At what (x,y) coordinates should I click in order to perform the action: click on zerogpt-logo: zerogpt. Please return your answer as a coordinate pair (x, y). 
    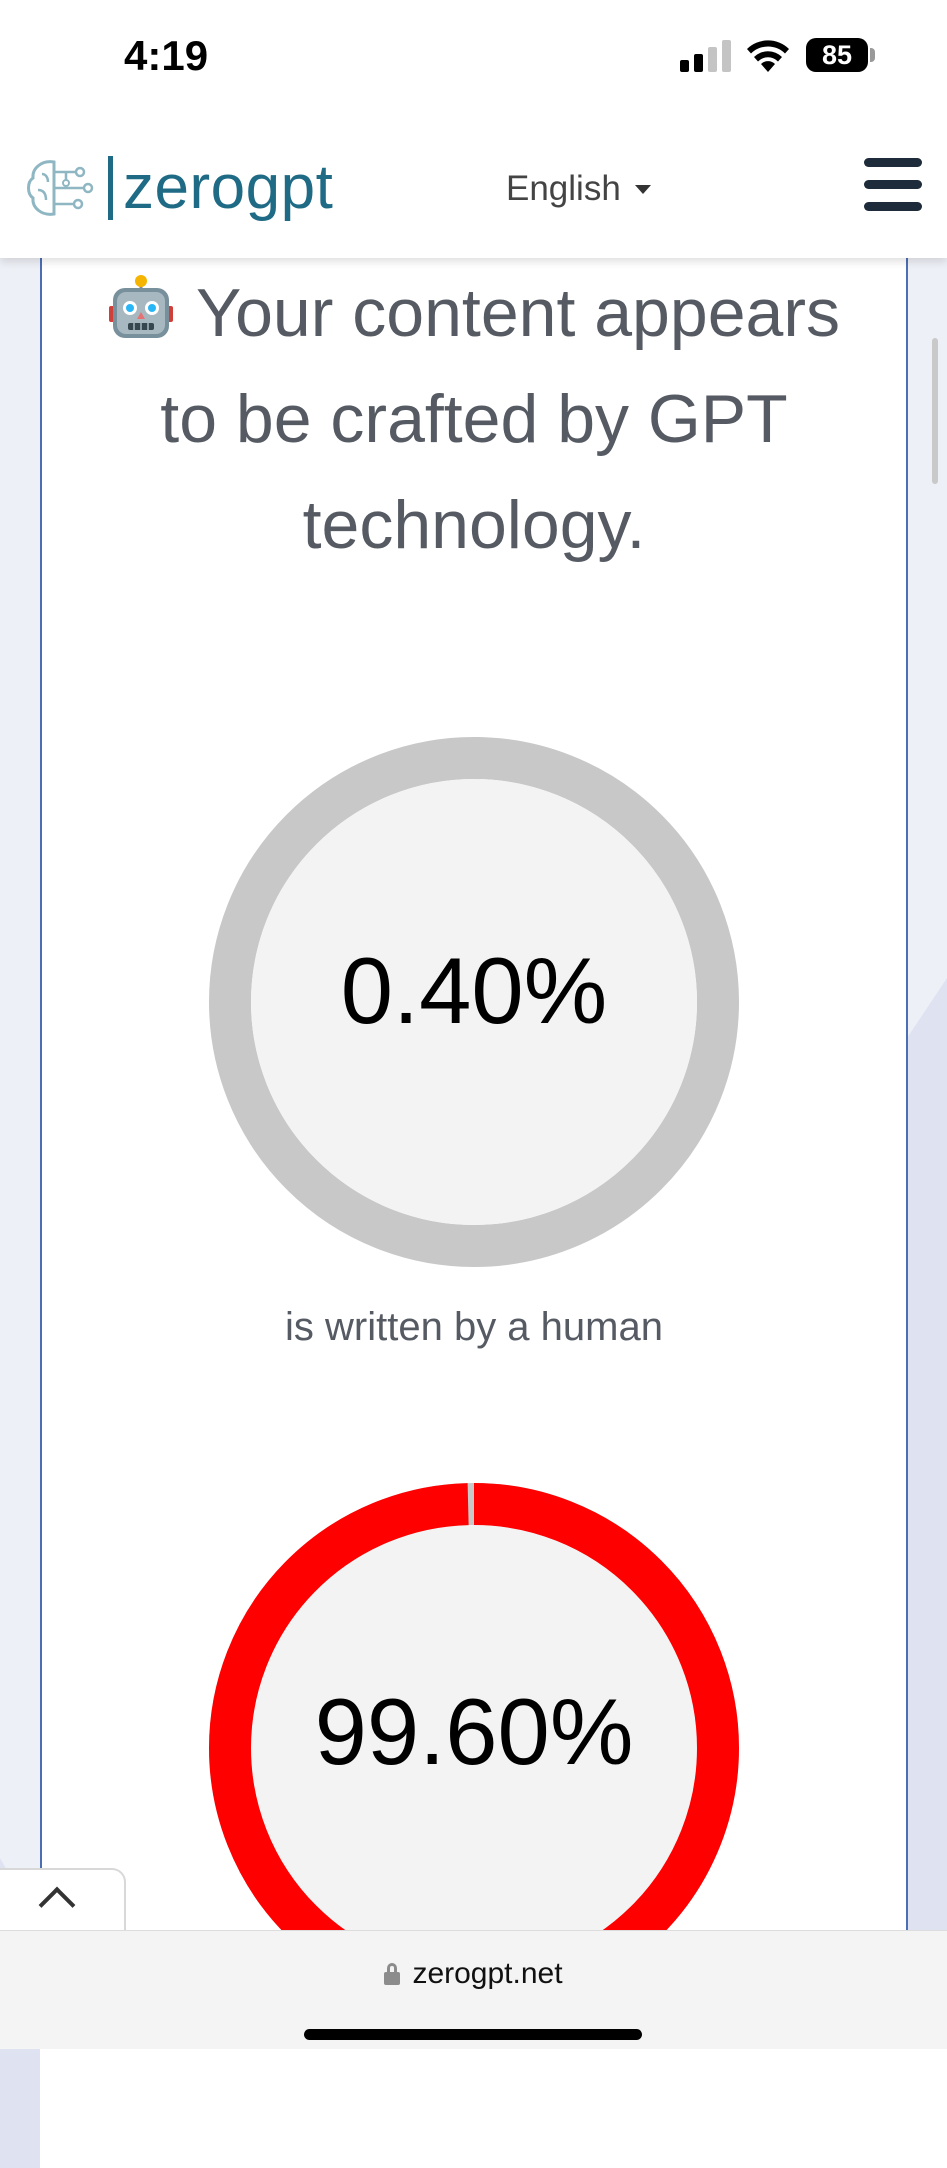
    Looking at the image, I should click on (178, 188).